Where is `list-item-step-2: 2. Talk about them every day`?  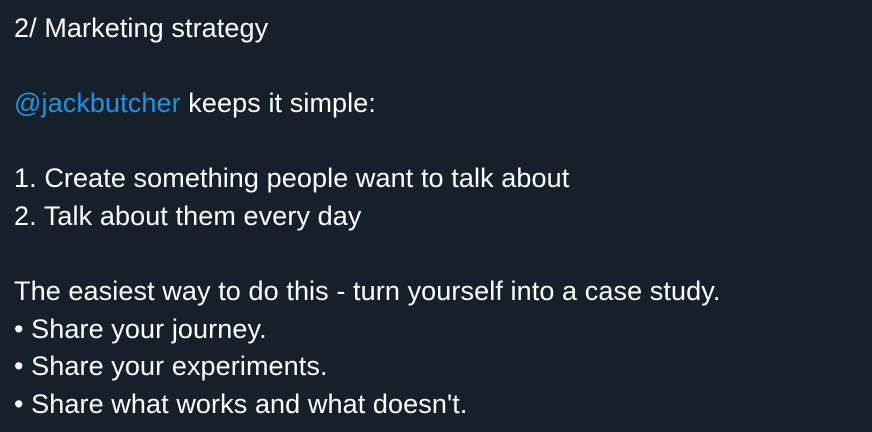 list-item-step-2: 2. Talk about them every day is located at coordinates (188, 215).